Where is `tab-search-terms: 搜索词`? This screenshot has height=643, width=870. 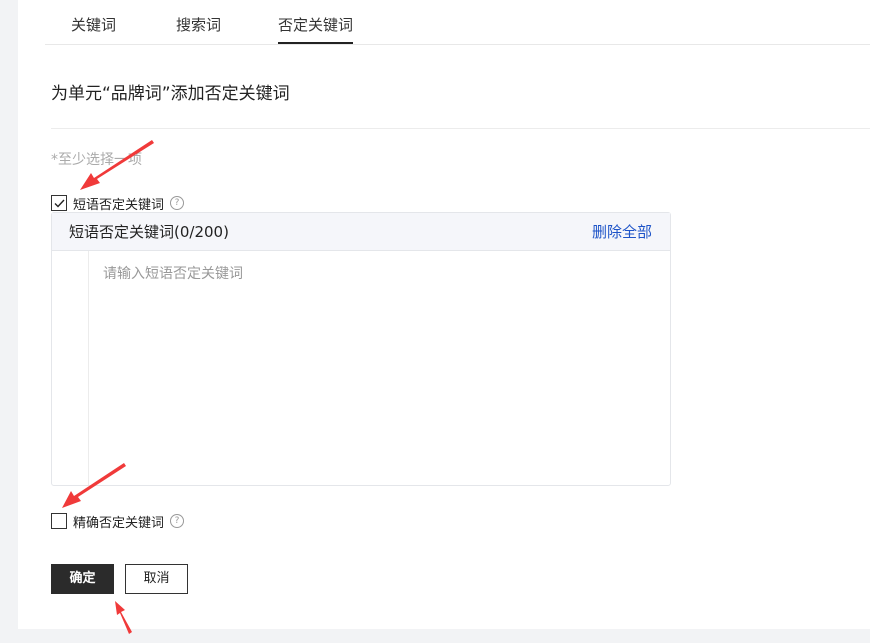
tab-search-terms: 搜索词 is located at coordinates (198, 21).